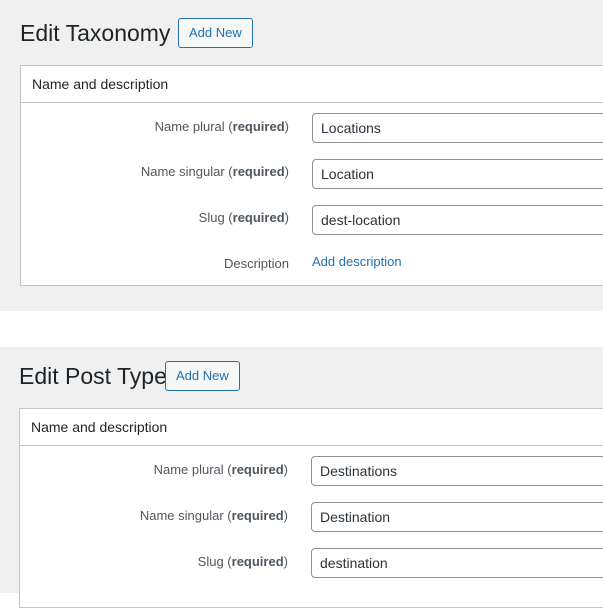  I want to click on post-type-box-header: Name and description, so click(311, 427).